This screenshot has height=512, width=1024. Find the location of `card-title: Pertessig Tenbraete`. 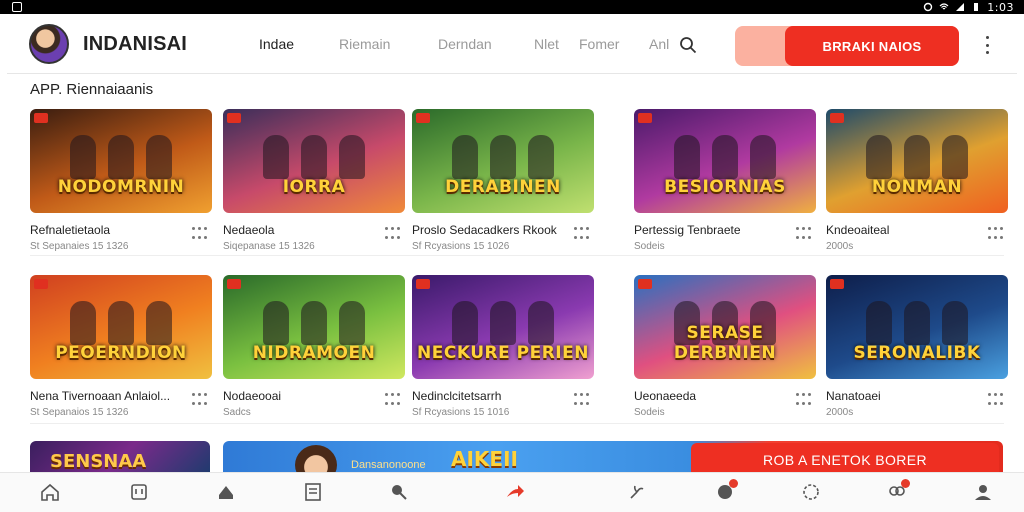

card-title: Pertessig Tenbraete is located at coordinates (725, 230).